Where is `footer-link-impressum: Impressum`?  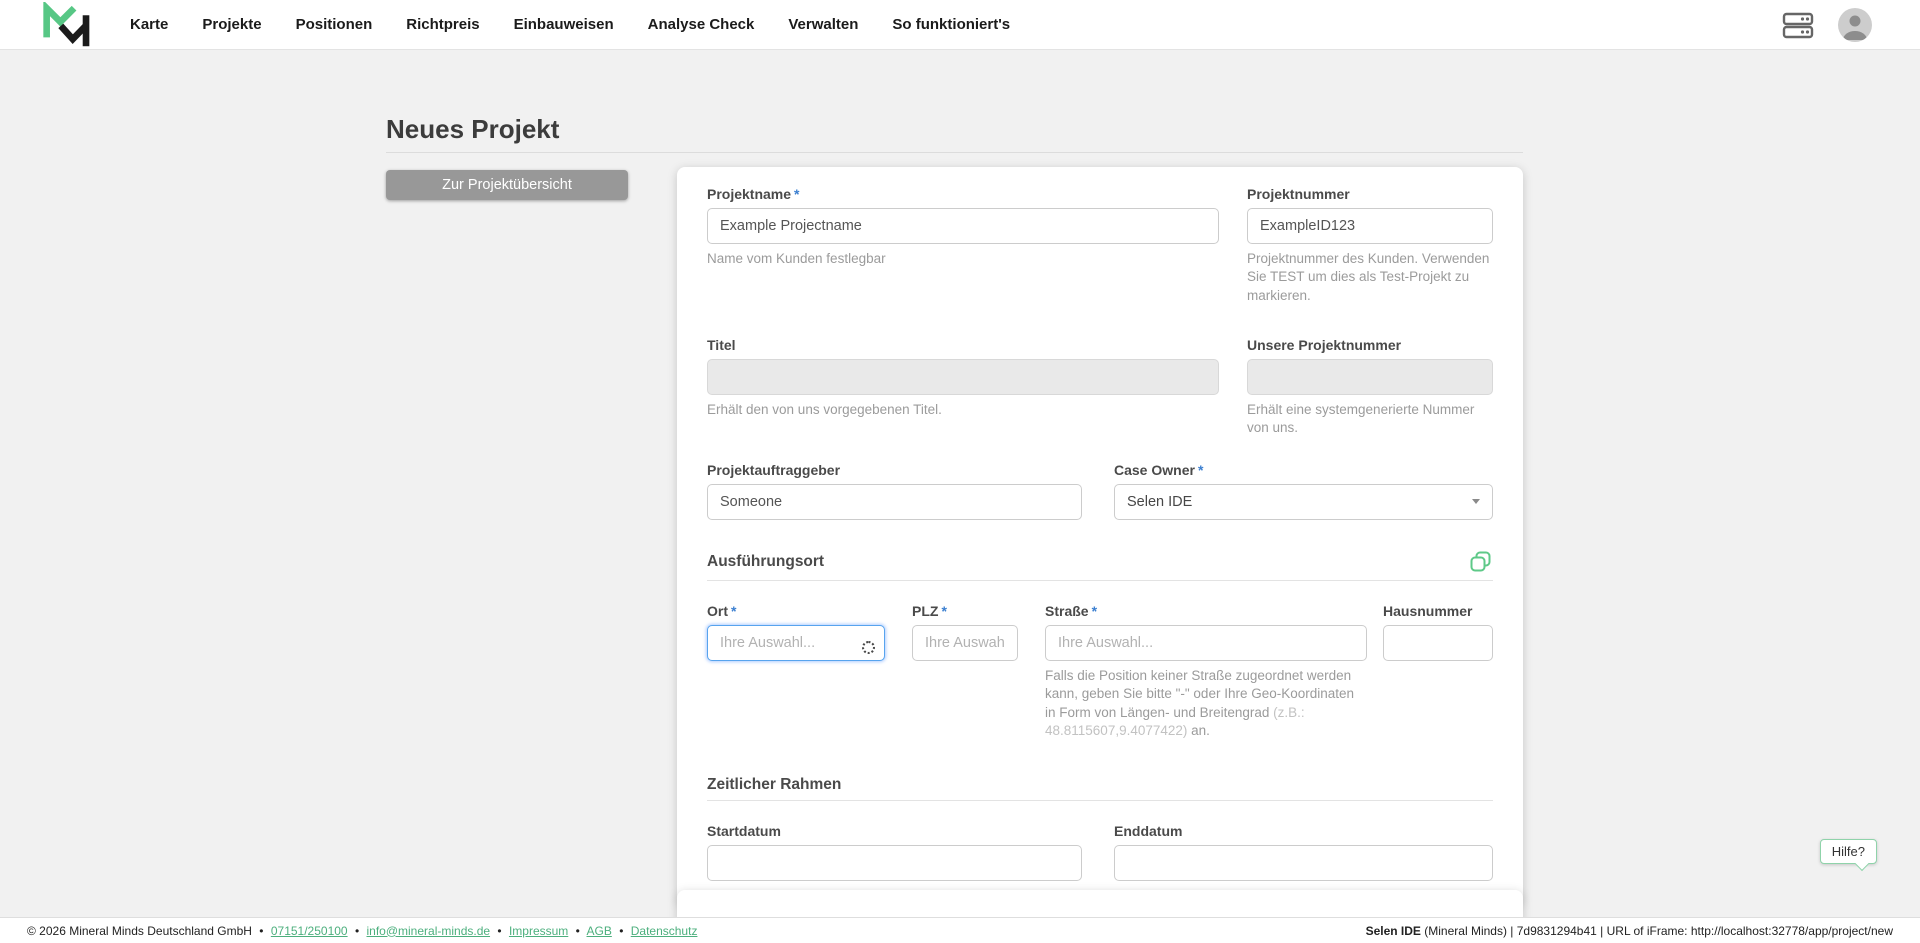 footer-link-impressum: Impressum is located at coordinates (538, 931).